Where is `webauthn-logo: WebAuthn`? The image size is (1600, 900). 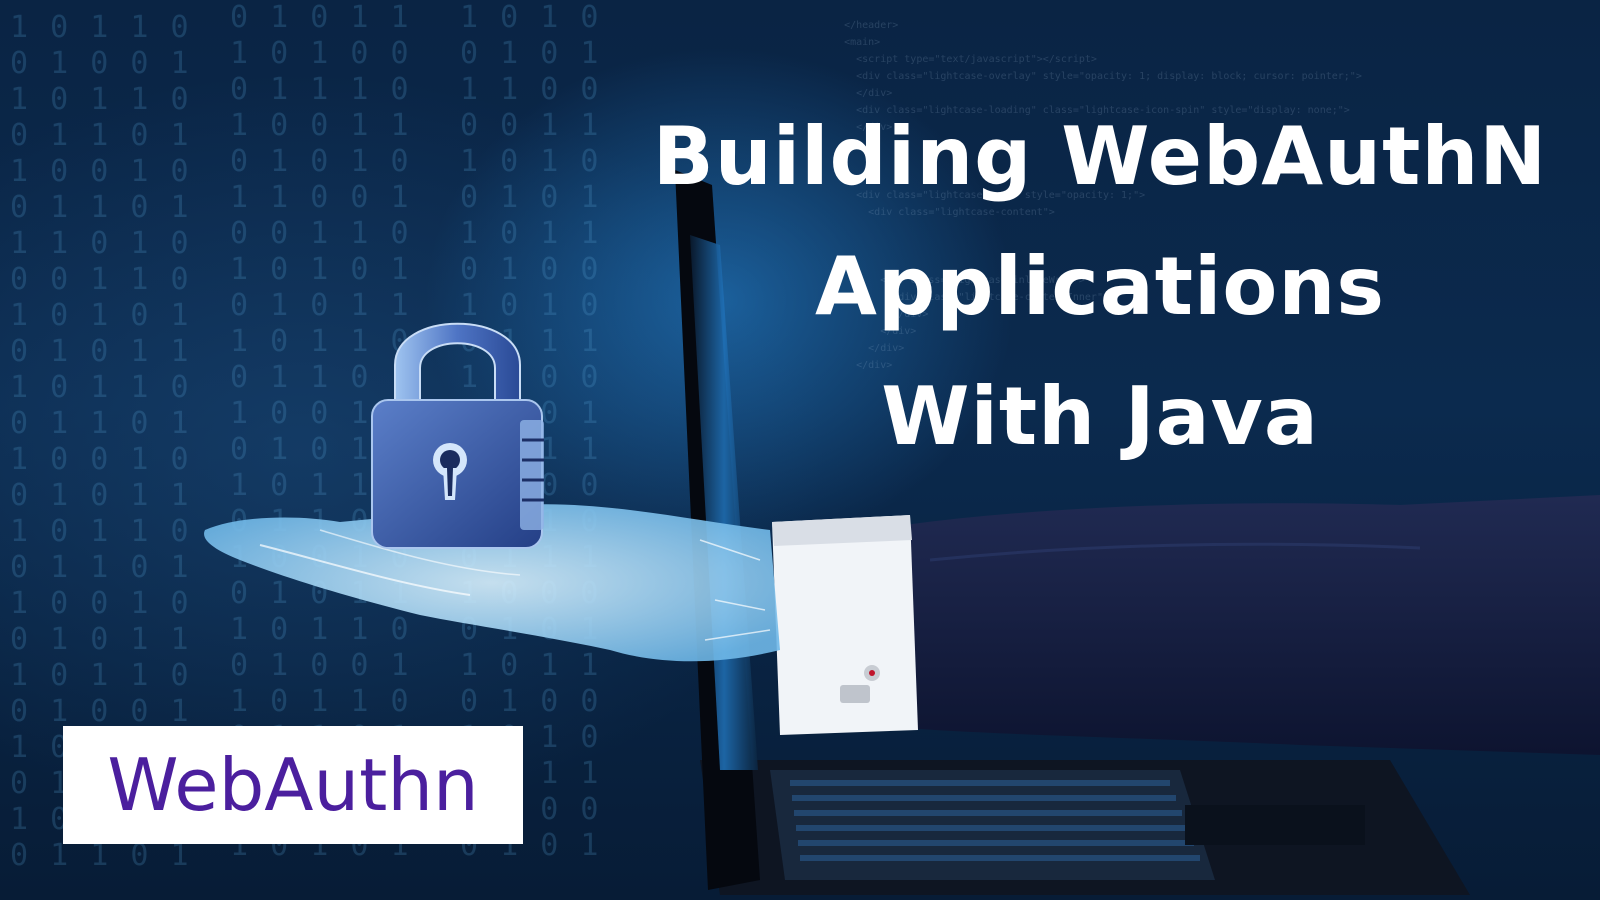
webauthn-logo: WebAuthn is located at coordinates (293, 785).